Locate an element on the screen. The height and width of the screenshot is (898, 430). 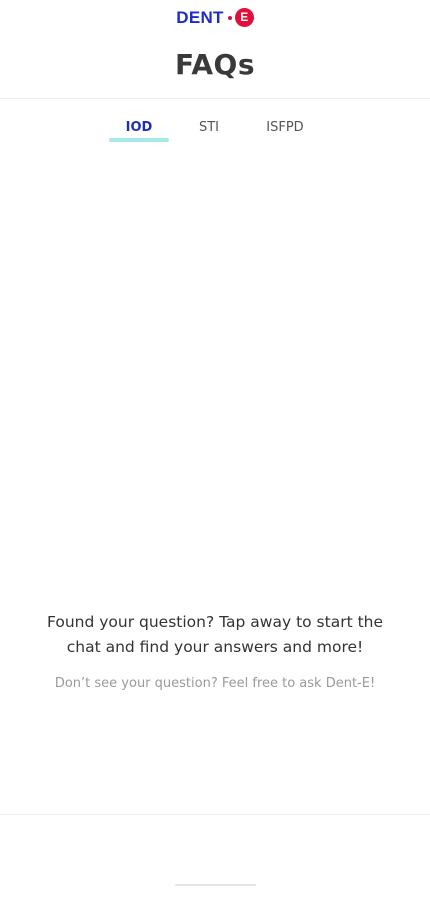
page-title: FAQs is located at coordinates (215, 64).